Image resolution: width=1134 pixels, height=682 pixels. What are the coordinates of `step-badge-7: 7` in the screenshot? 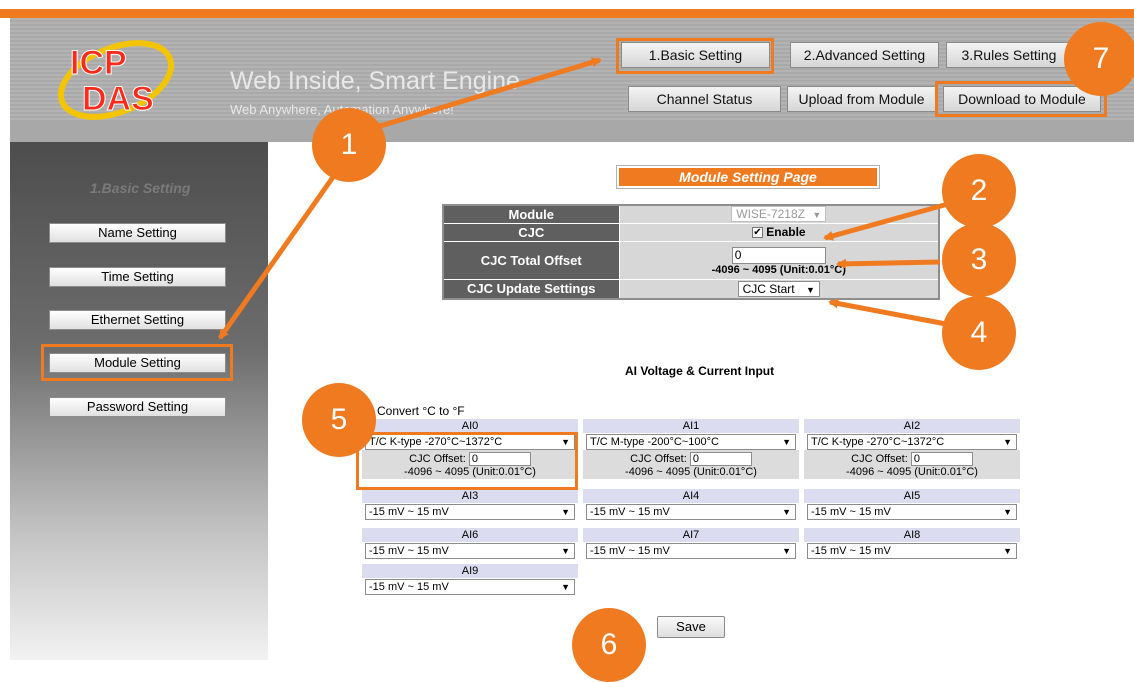 It's located at (1099, 59).